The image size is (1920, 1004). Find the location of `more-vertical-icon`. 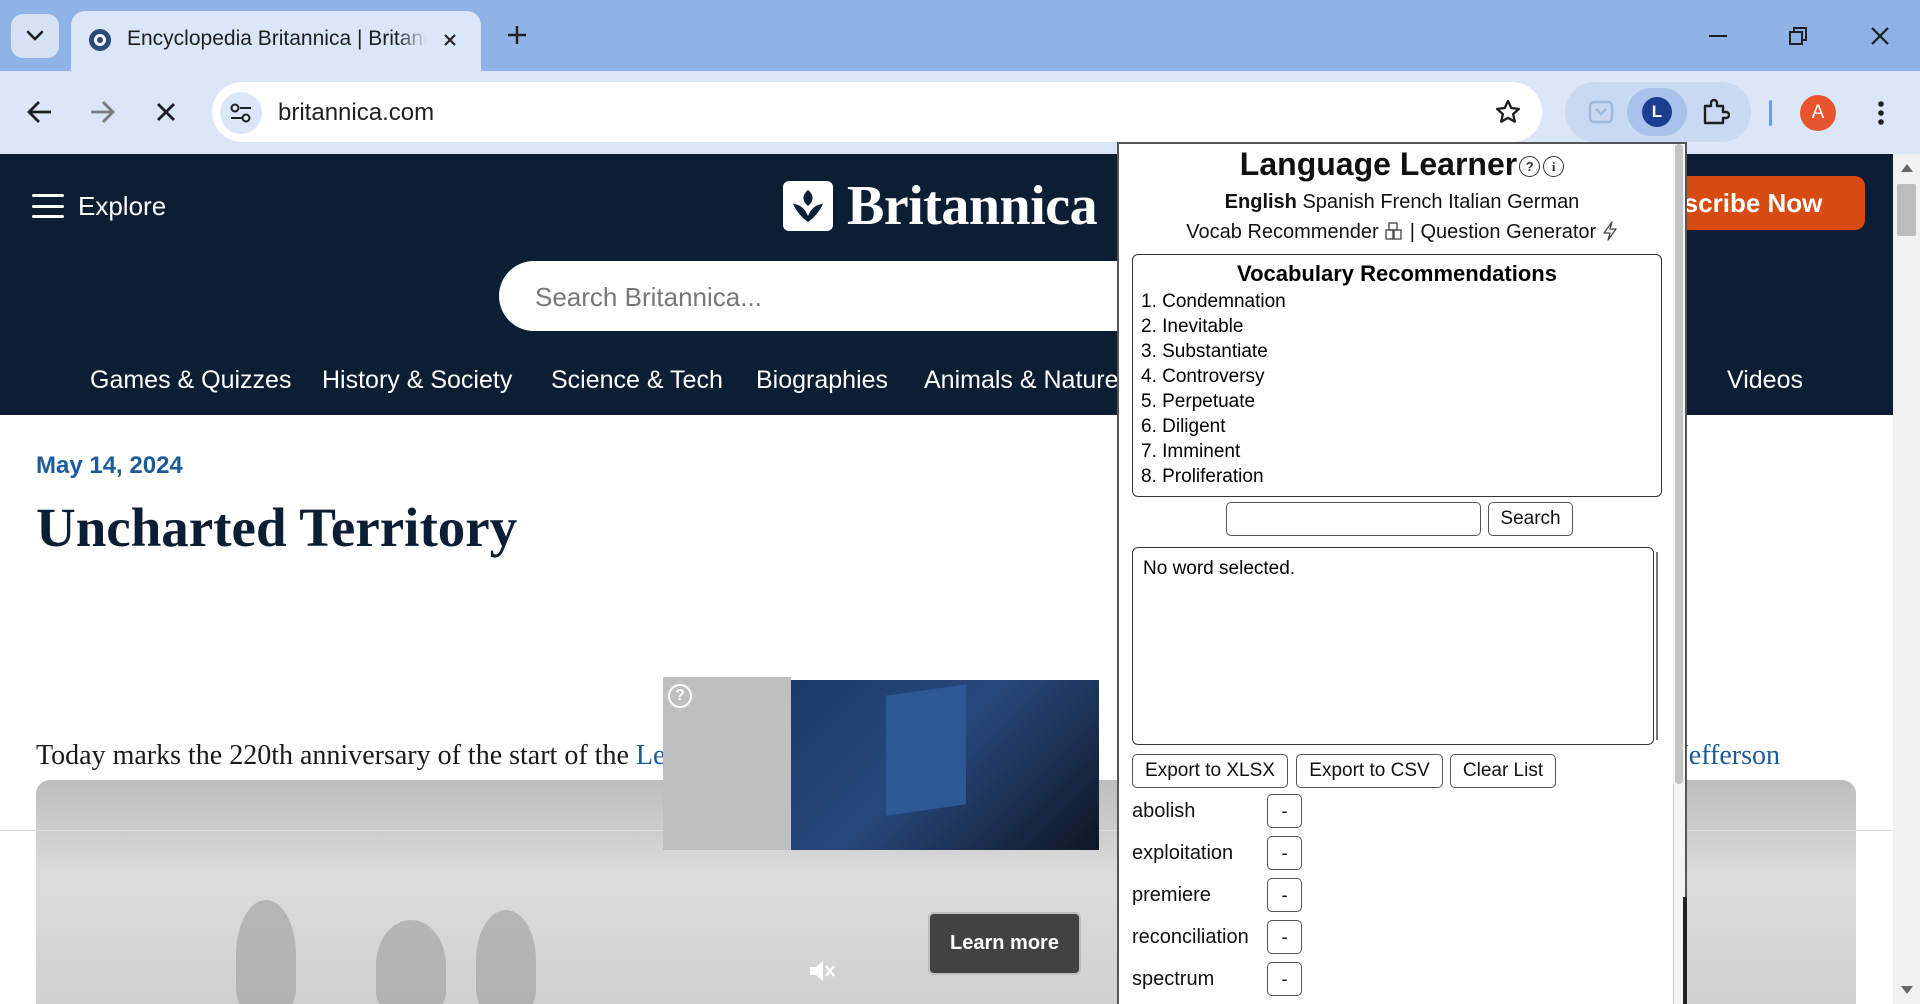

more-vertical-icon is located at coordinates (1881, 113).